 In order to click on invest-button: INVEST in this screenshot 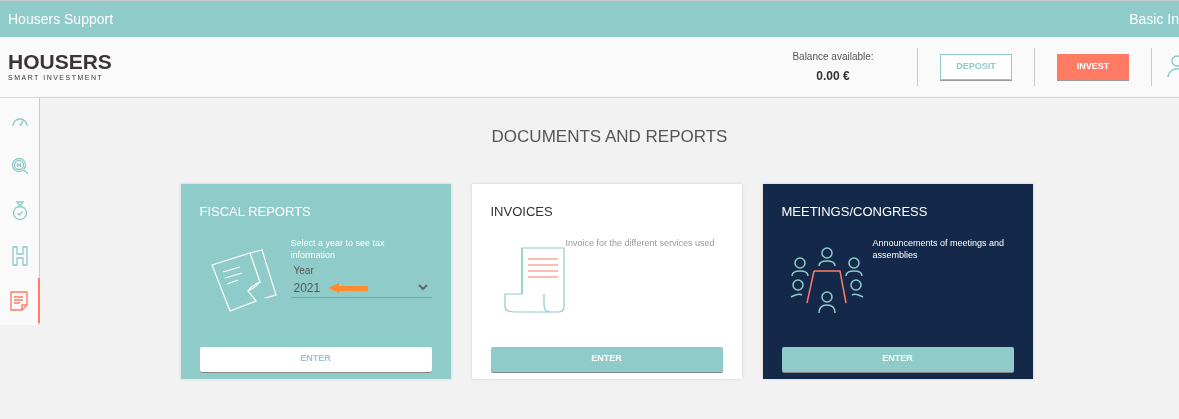, I will do `click(1093, 67)`.